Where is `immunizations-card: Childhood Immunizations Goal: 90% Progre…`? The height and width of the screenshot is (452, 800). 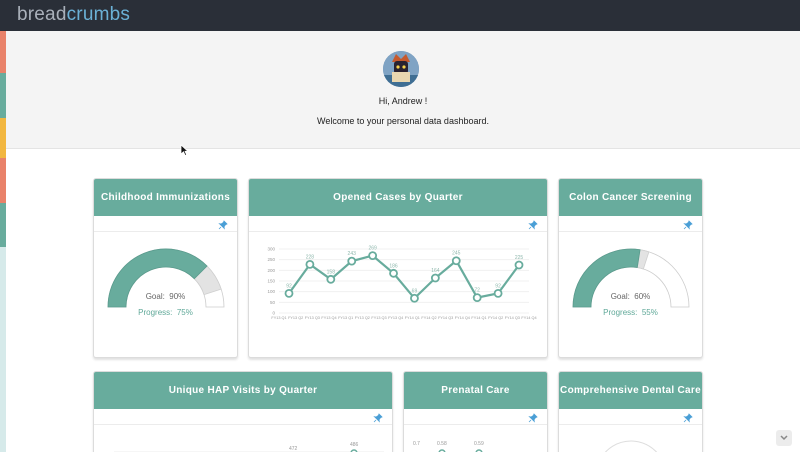
immunizations-card: Childhood Immunizations Goal: 90% Progre… is located at coordinates (165, 268).